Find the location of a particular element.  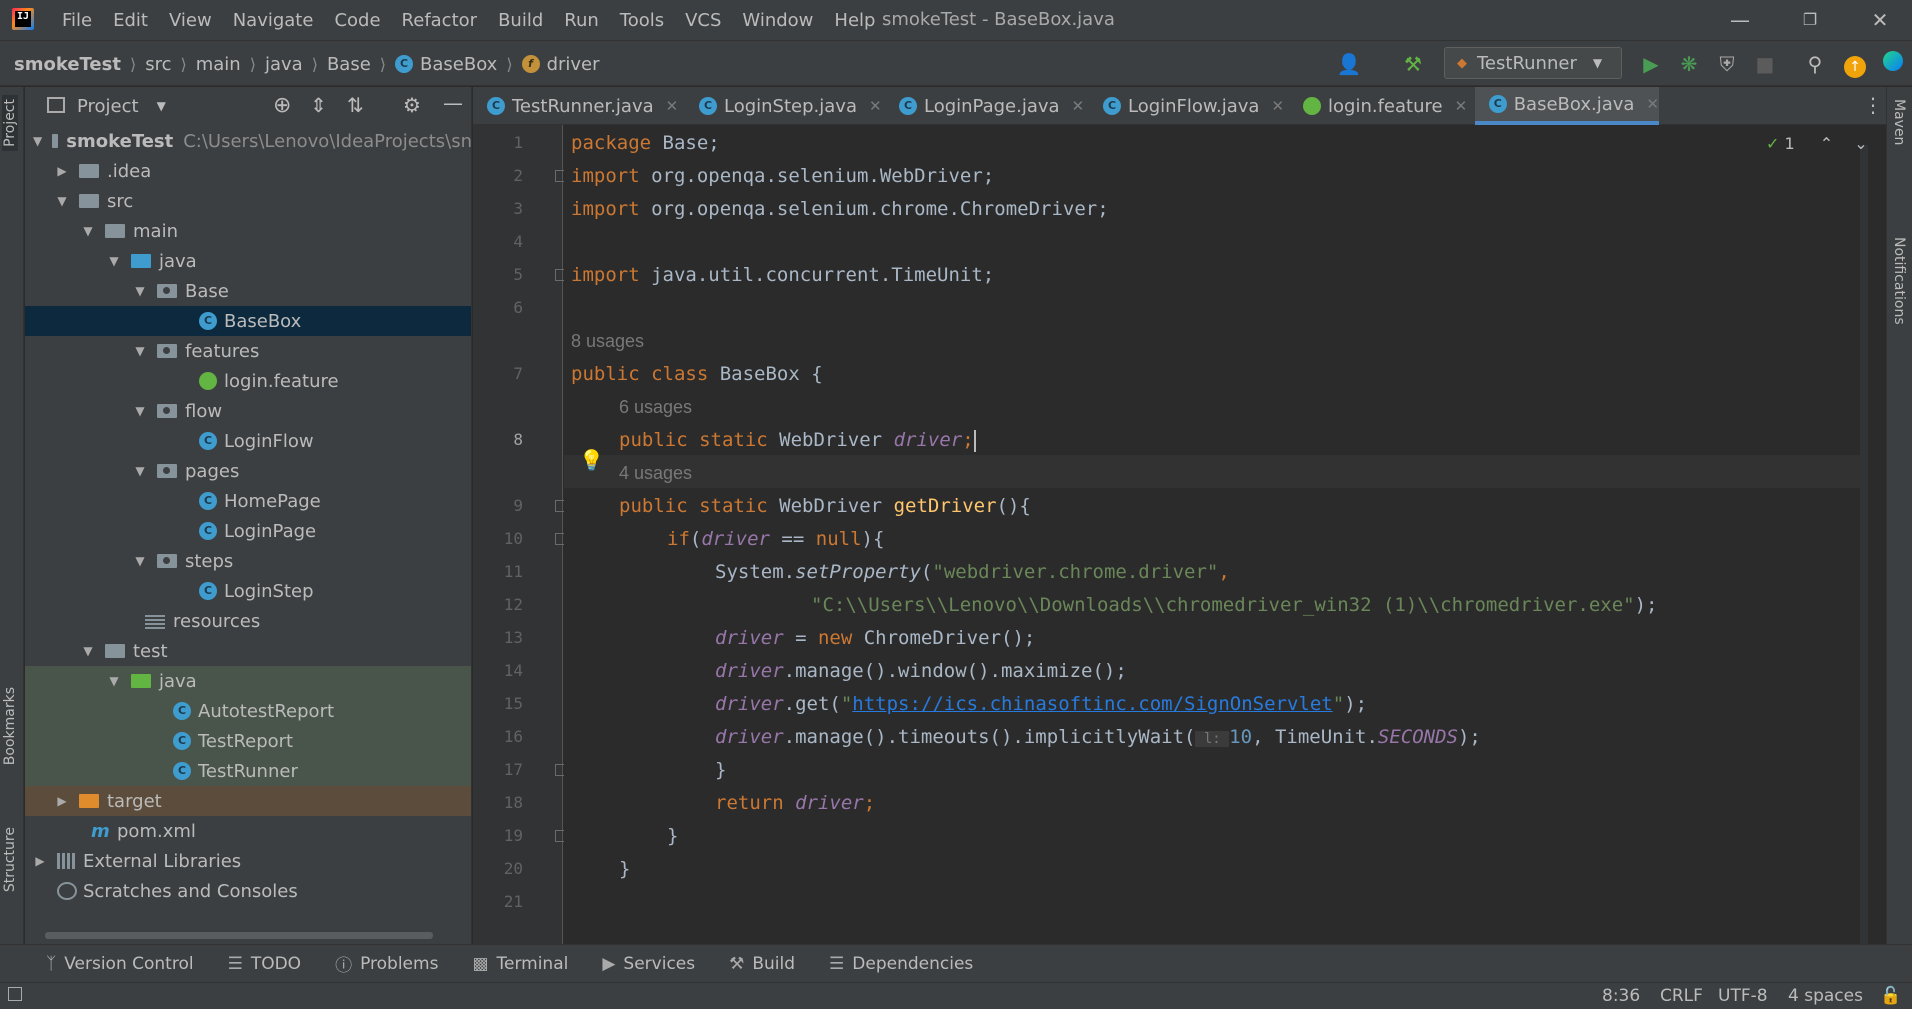

breadcrumb-main: main is located at coordinates (218, 64).